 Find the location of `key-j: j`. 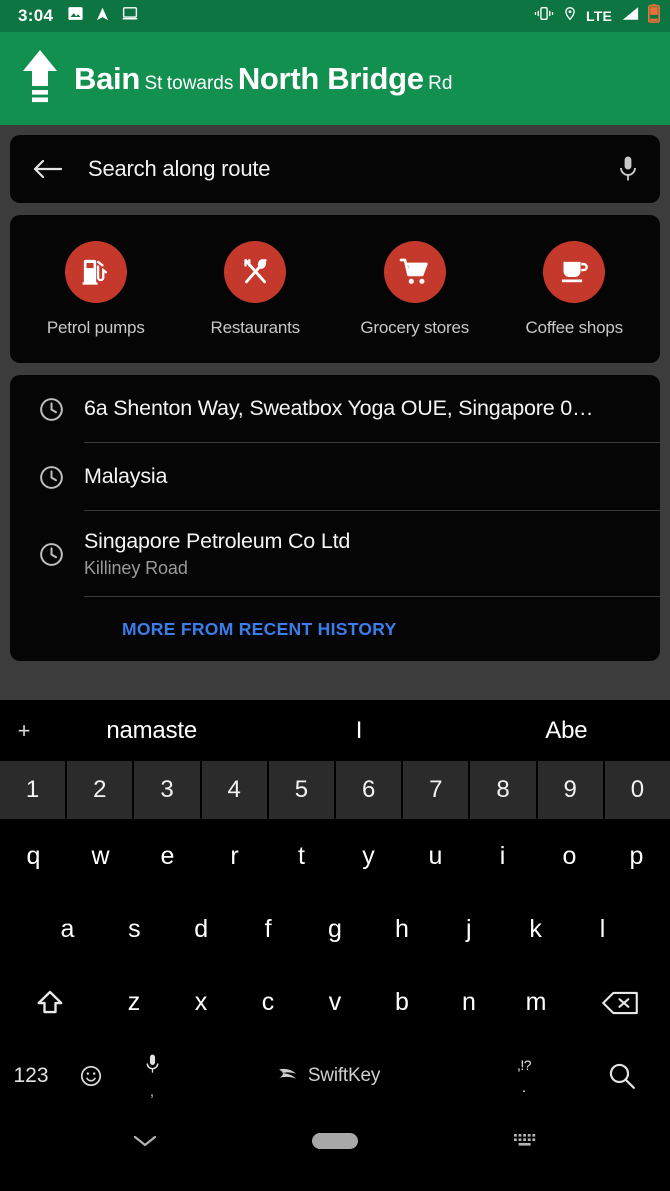

key-j: j is located at coordinates (468, 929).